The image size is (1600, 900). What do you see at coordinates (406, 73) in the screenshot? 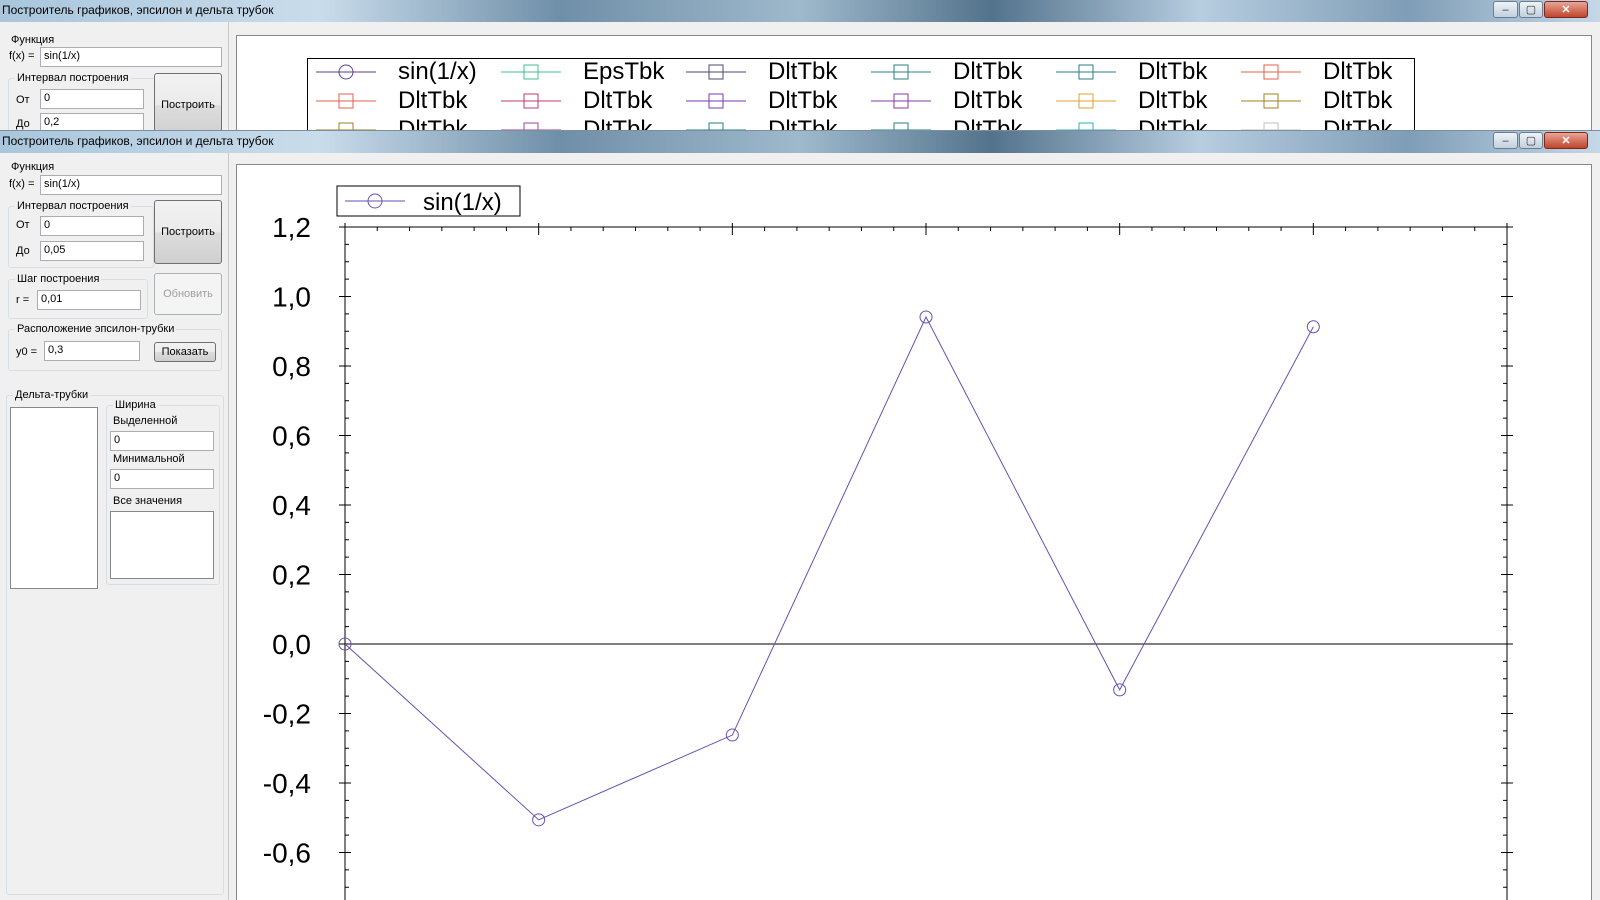
I see `legend-item: sin(1/x)` at bounding box center [406, 73].